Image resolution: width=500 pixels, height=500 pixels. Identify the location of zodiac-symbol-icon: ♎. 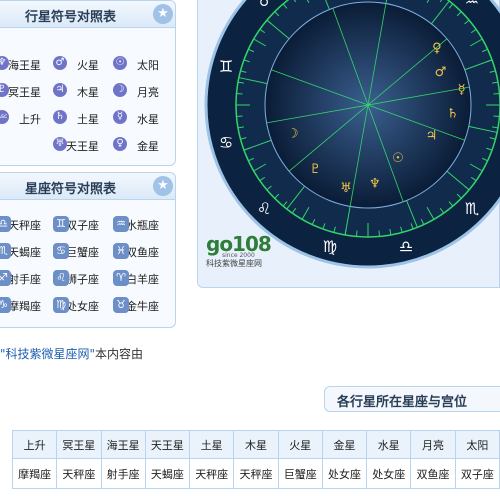
(5, 224).